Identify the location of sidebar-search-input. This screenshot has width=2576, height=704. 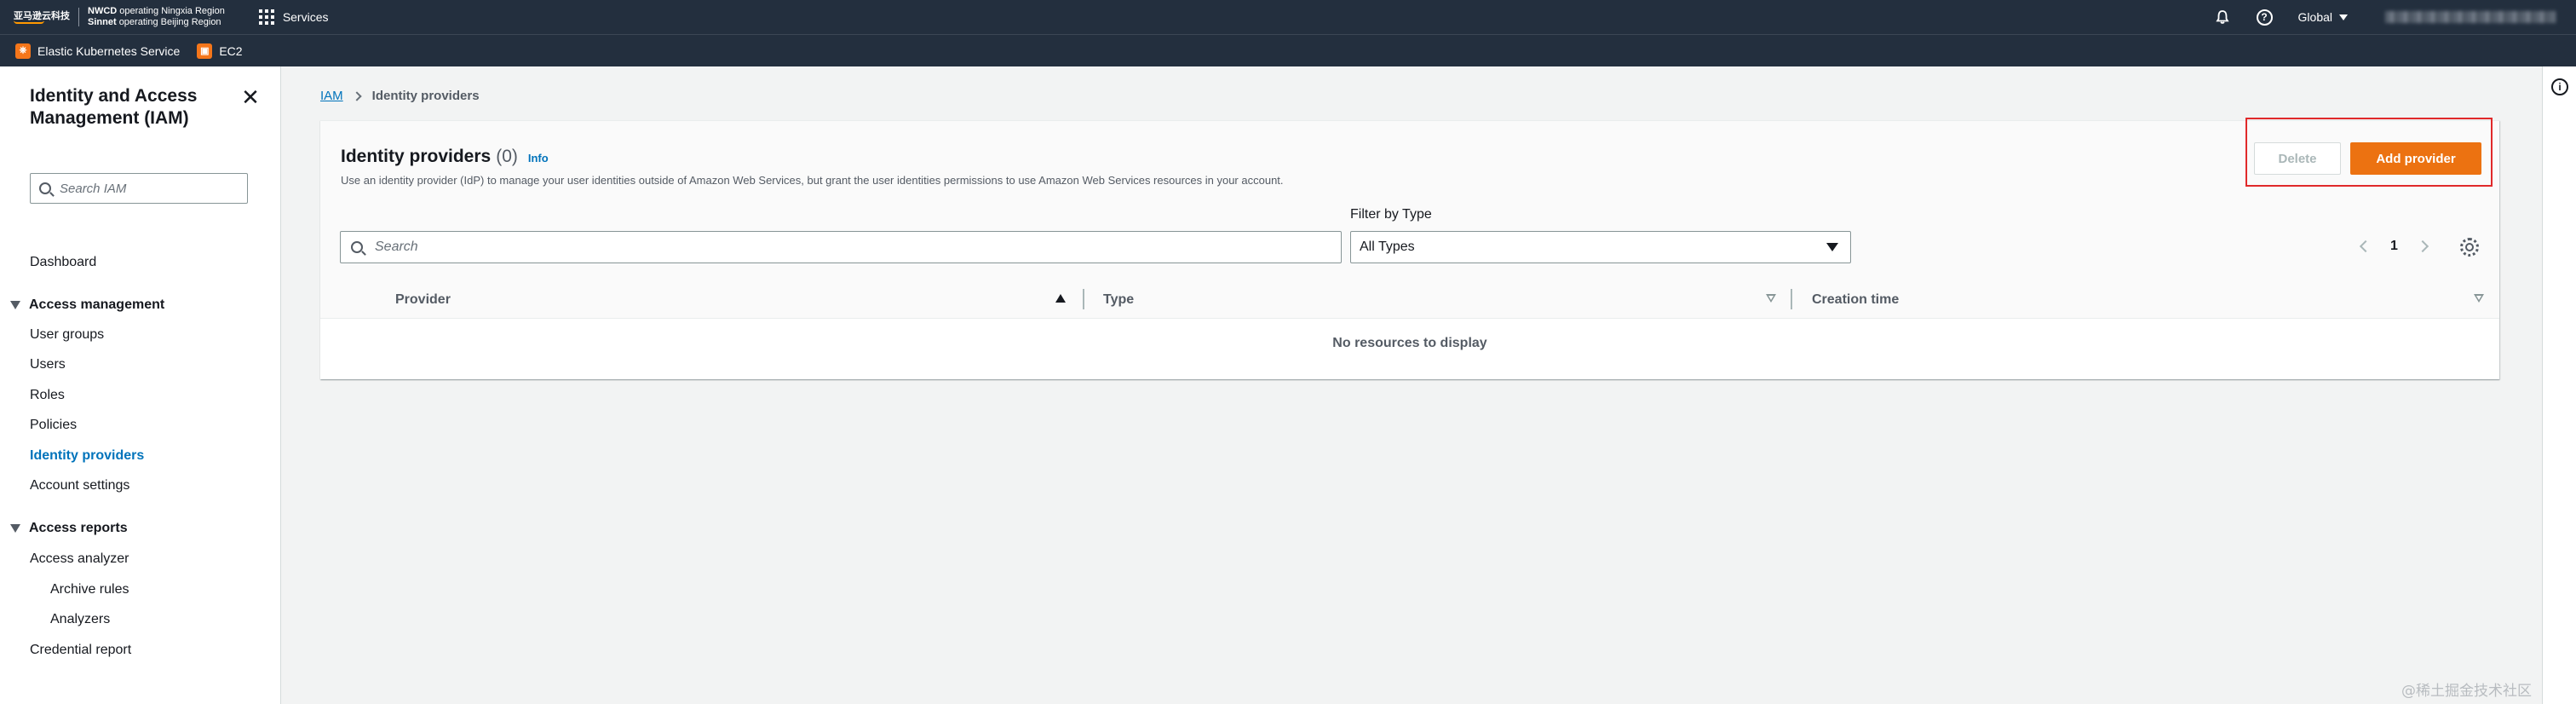
(145, 188).